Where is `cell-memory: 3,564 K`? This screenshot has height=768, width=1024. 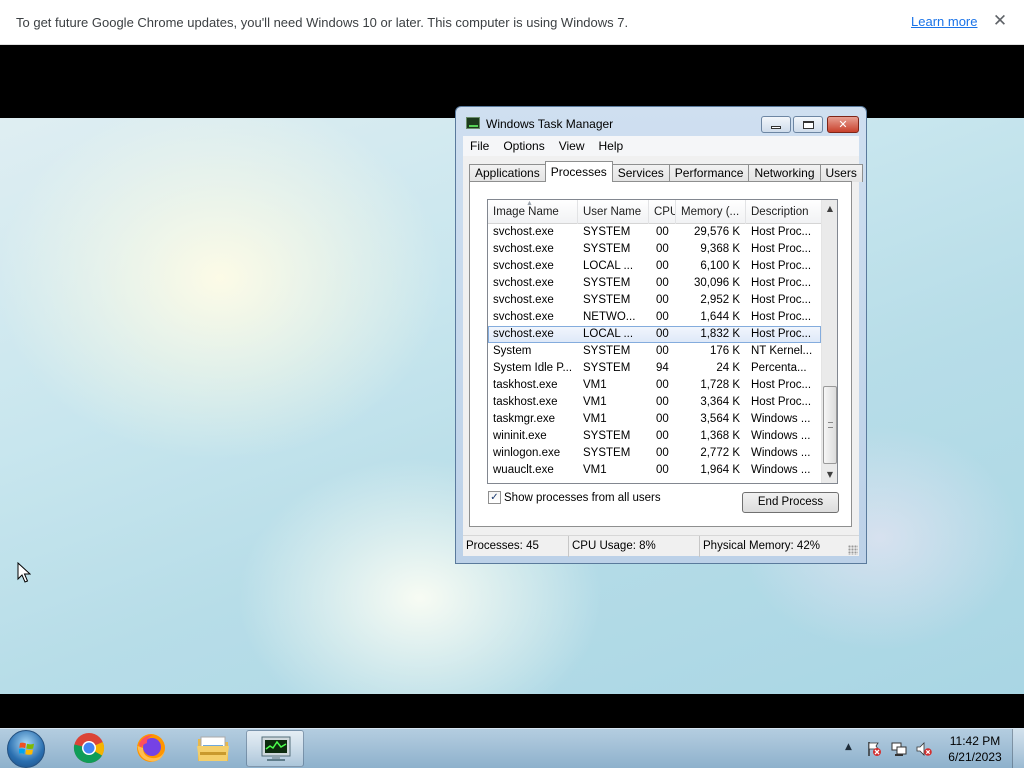
cell-memory: 3,564 K is located at coordinates (720, 419).